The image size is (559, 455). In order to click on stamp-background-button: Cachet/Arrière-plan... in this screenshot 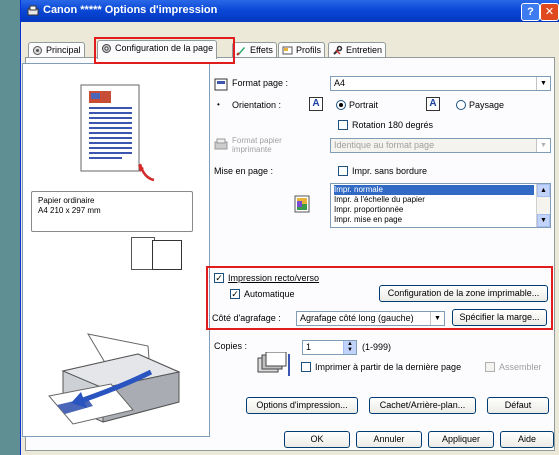, I will do `click(422, 405)`.